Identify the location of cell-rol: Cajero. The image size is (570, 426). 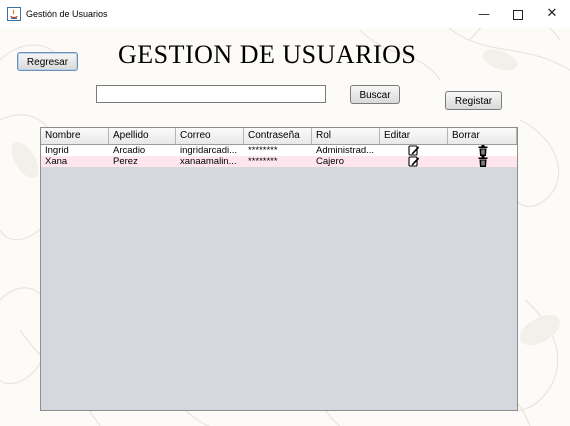
(330, 161).